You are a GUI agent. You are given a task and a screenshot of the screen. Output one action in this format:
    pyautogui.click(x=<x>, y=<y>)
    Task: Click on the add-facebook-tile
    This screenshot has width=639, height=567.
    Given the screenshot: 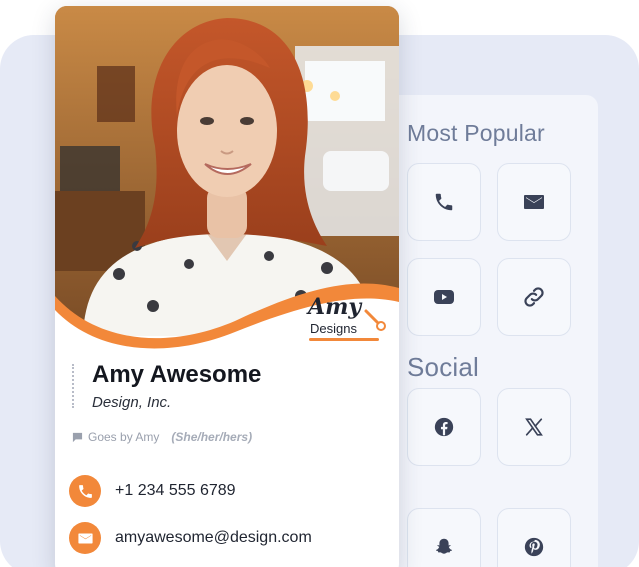 What is the action you would take?
    pyautogui.click(x=444, y=427)
    